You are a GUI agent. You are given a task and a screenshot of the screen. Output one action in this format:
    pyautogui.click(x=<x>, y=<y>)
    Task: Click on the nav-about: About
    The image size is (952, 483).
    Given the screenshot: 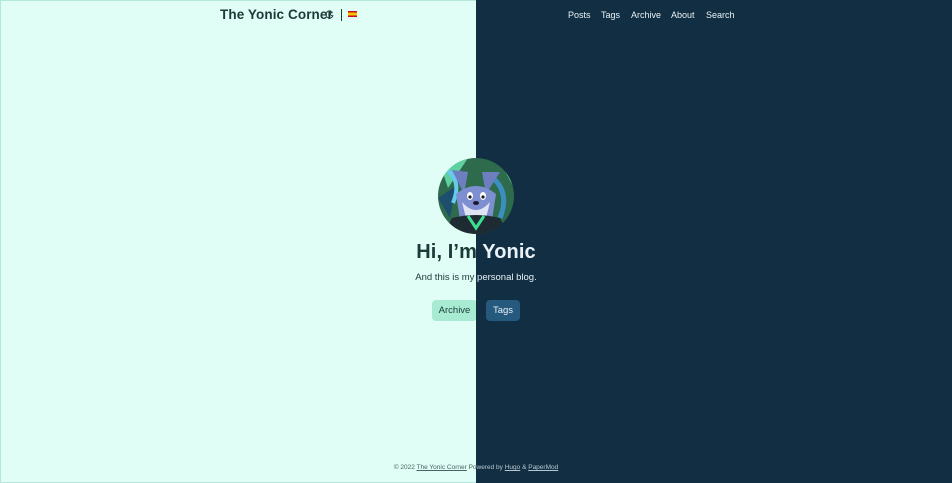 What is the action you would take?
    pyautogui.click(x=683, y=15)
    